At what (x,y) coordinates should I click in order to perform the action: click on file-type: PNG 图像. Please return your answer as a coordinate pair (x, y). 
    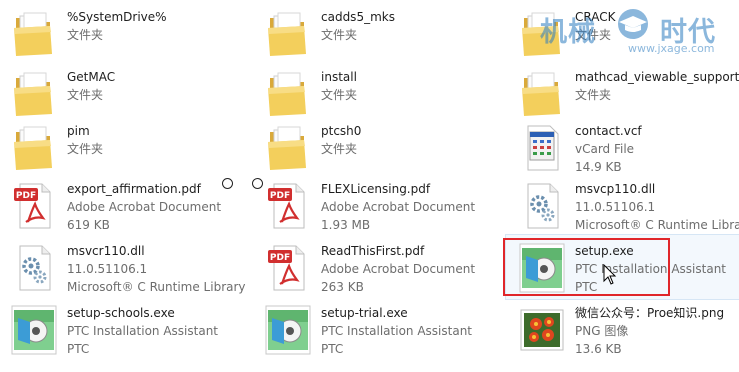
    Looking at the image, I should click on (602, 331).